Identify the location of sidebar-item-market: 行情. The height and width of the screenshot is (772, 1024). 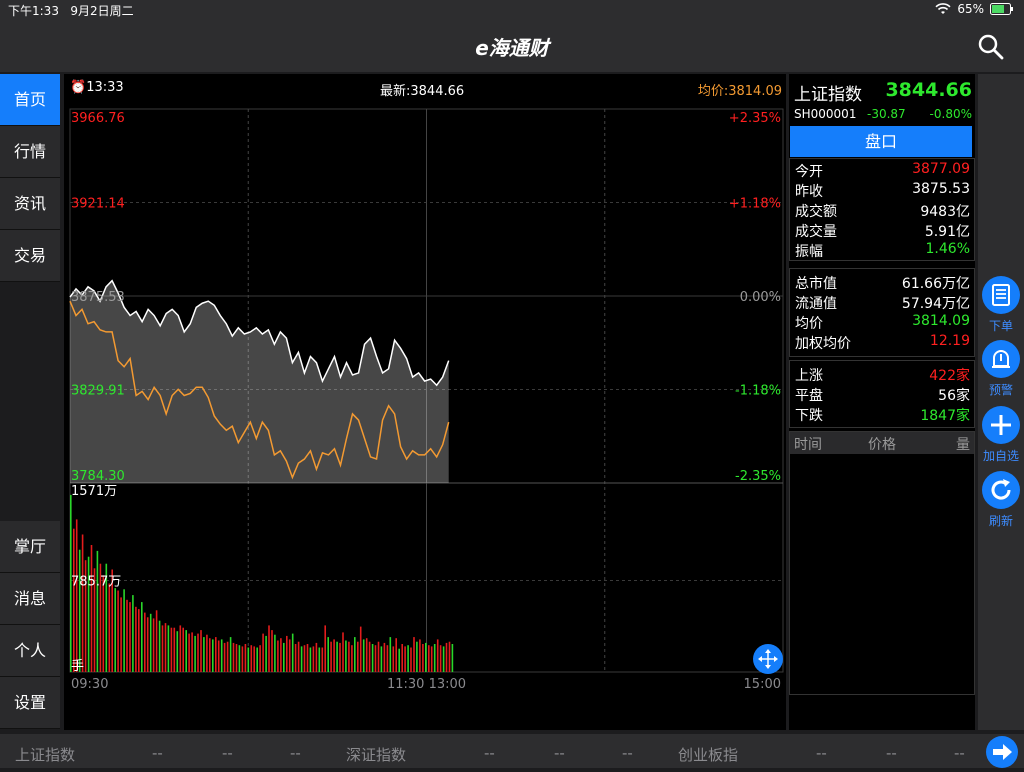
(30, 152).